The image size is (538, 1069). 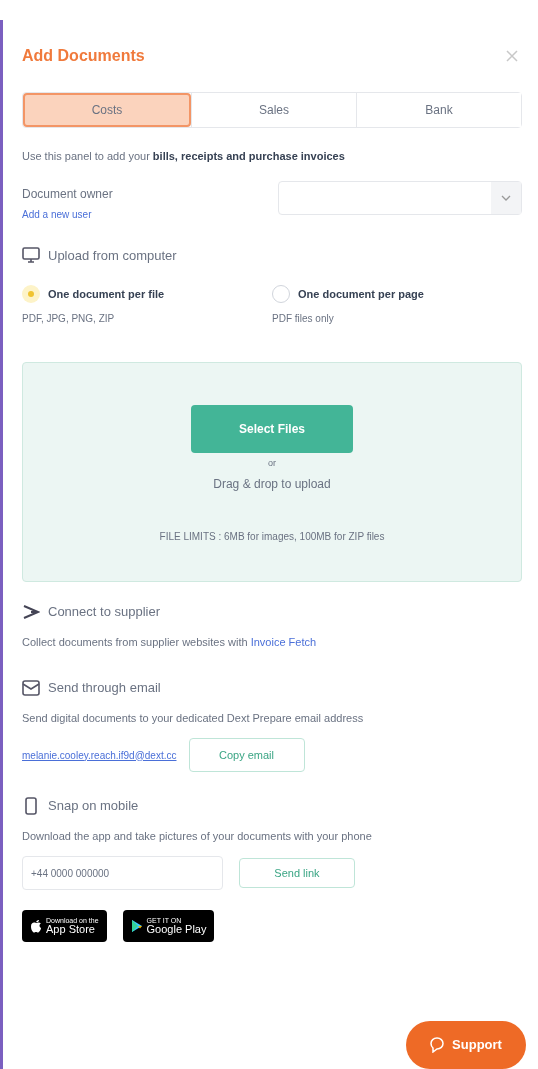 I want to click on phone-input-field: +44 0000 000000, so click(x=122, y=873).